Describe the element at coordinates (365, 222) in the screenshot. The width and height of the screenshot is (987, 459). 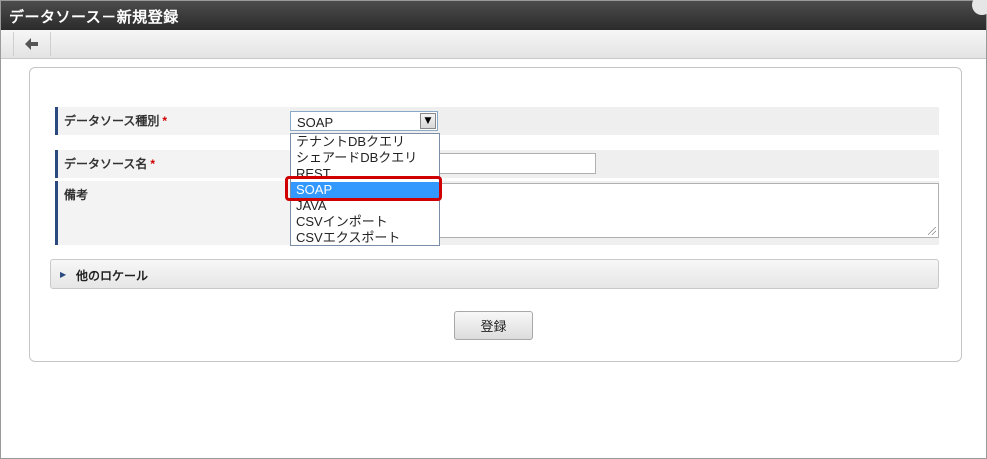
I see `dropdown-option-csv-import: CSVインポート` at that location.